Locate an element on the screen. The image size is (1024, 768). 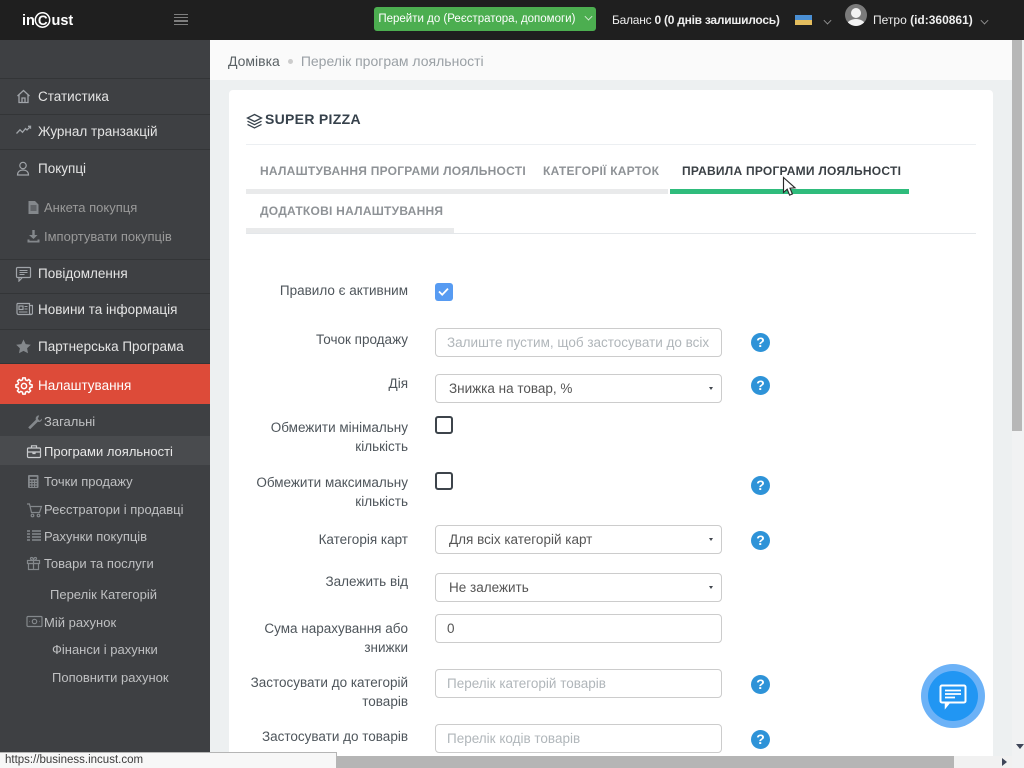
svg-text: ust is located at coordinates (63, 21).